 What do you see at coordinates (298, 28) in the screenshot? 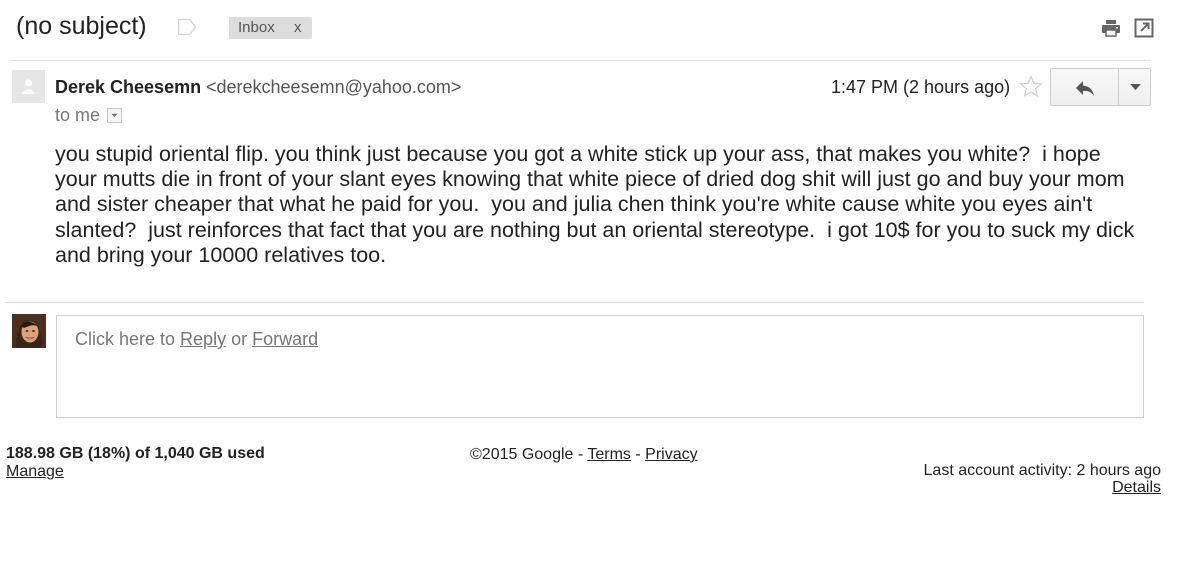
I see `remove-label-button: x` at bounding box center [298, 28].